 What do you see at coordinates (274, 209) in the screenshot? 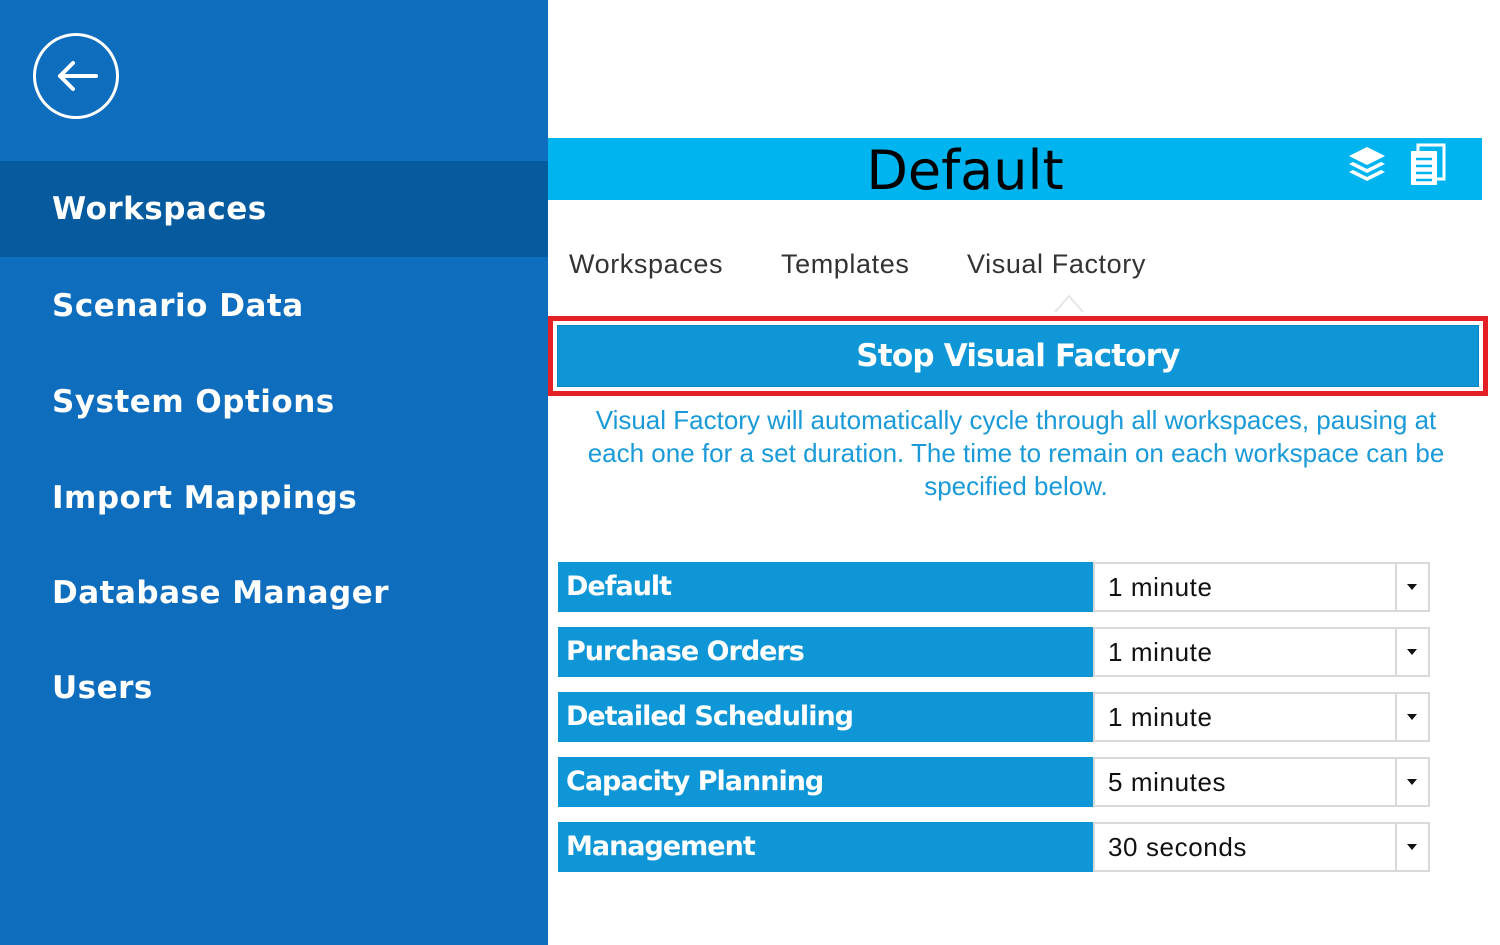
I see `sidebar-item-workspaces: Workspaces` at bounding box center [274, 209].